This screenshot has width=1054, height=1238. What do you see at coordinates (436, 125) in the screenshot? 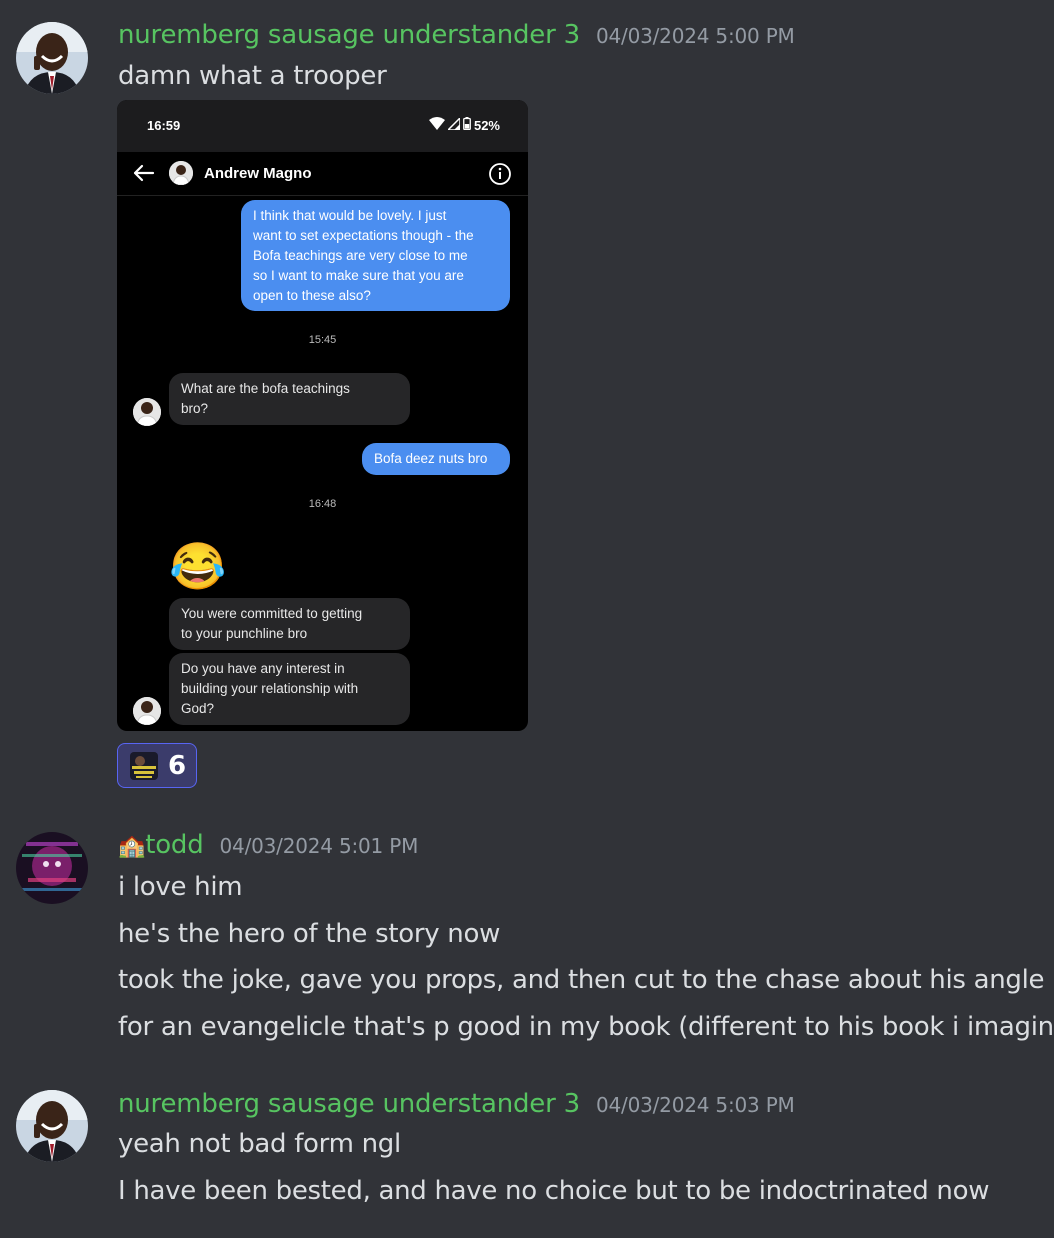
I see `wifi-icon` at bounding box center [436, 125].